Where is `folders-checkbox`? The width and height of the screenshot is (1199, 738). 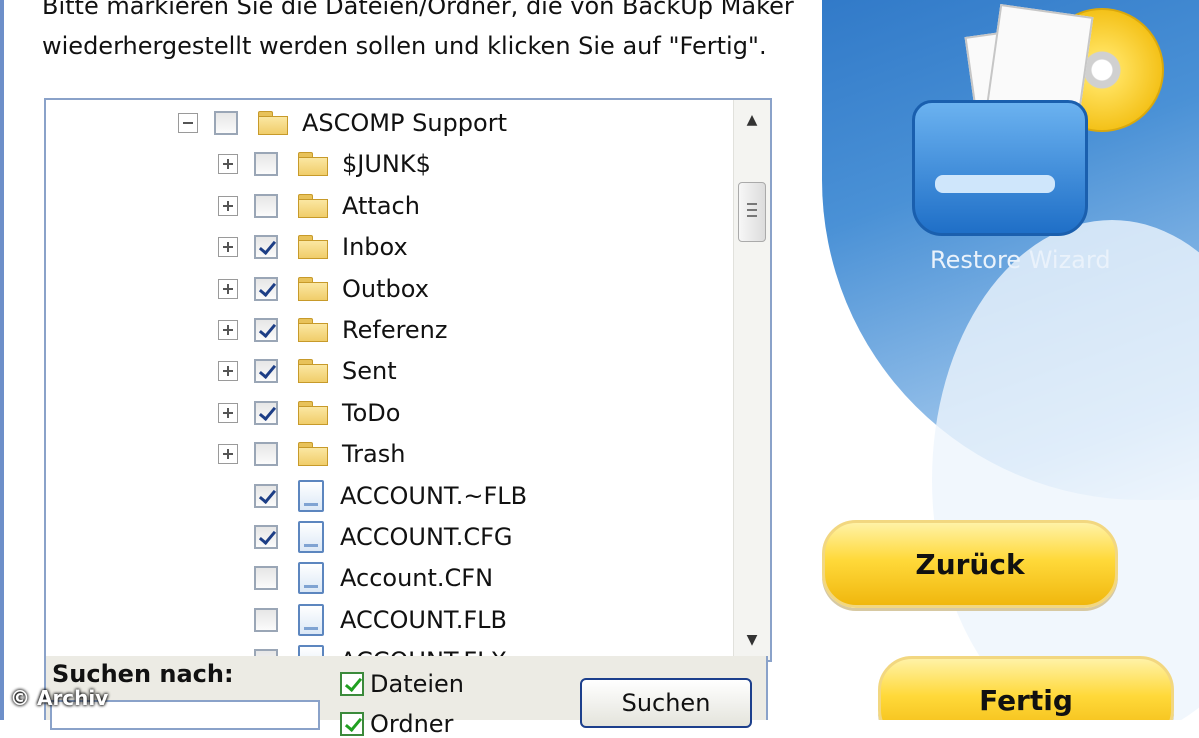
folders-checkbox is located at coordinates (352, 724).